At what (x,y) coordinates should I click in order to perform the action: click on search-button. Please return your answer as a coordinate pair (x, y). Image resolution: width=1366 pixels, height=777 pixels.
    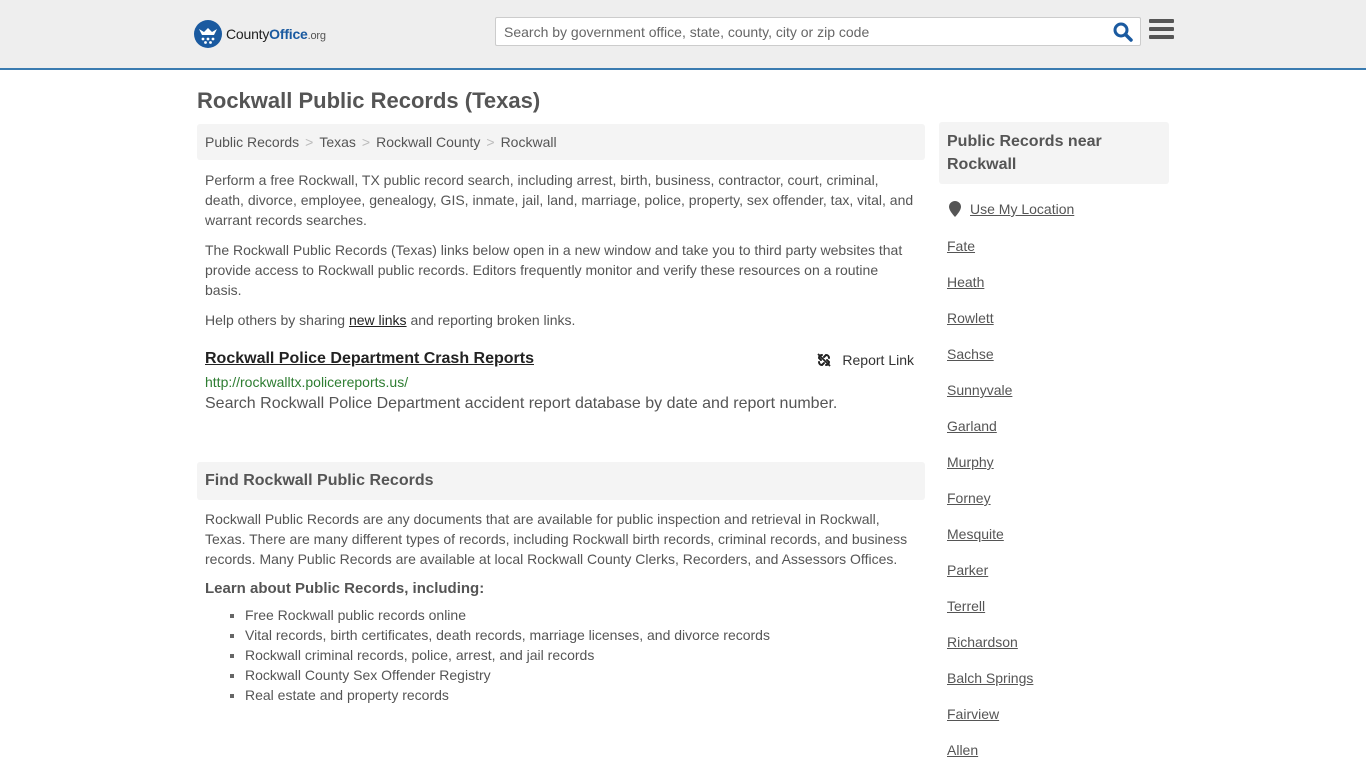
    Looking at the image, I should click on (1124, 32).